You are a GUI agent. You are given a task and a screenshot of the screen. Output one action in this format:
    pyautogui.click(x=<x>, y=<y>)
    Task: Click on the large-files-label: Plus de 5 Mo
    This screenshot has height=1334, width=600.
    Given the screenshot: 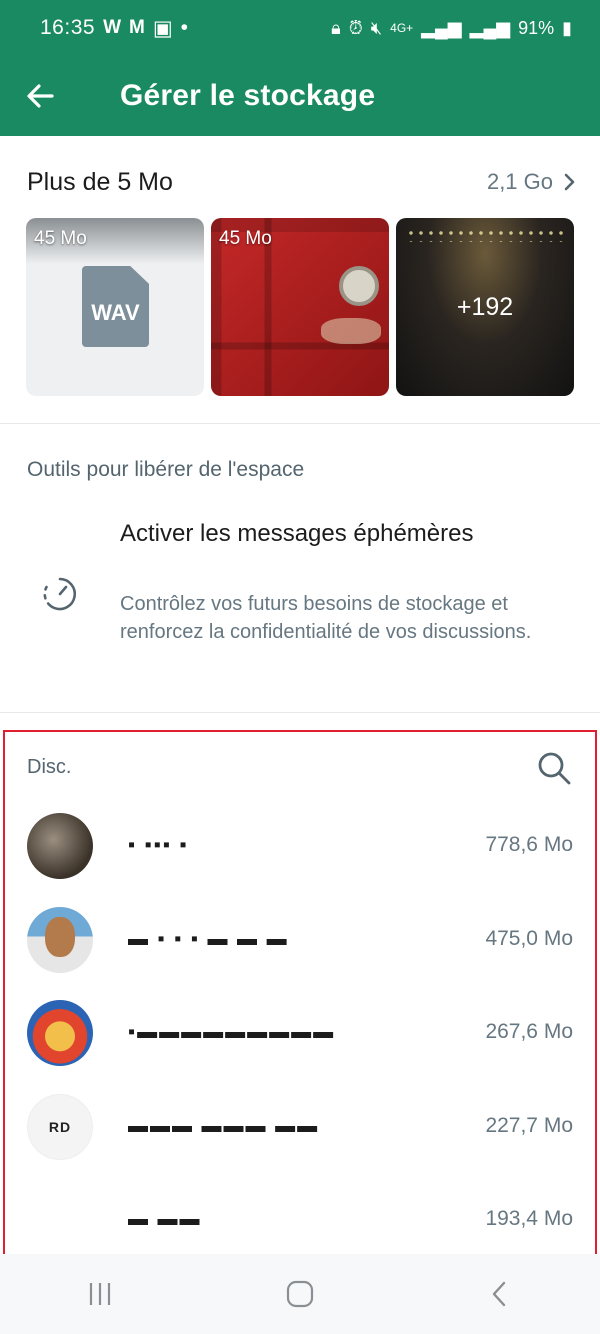 What is the action you would take?
    pyautogui.click(x=100, y=181)
    